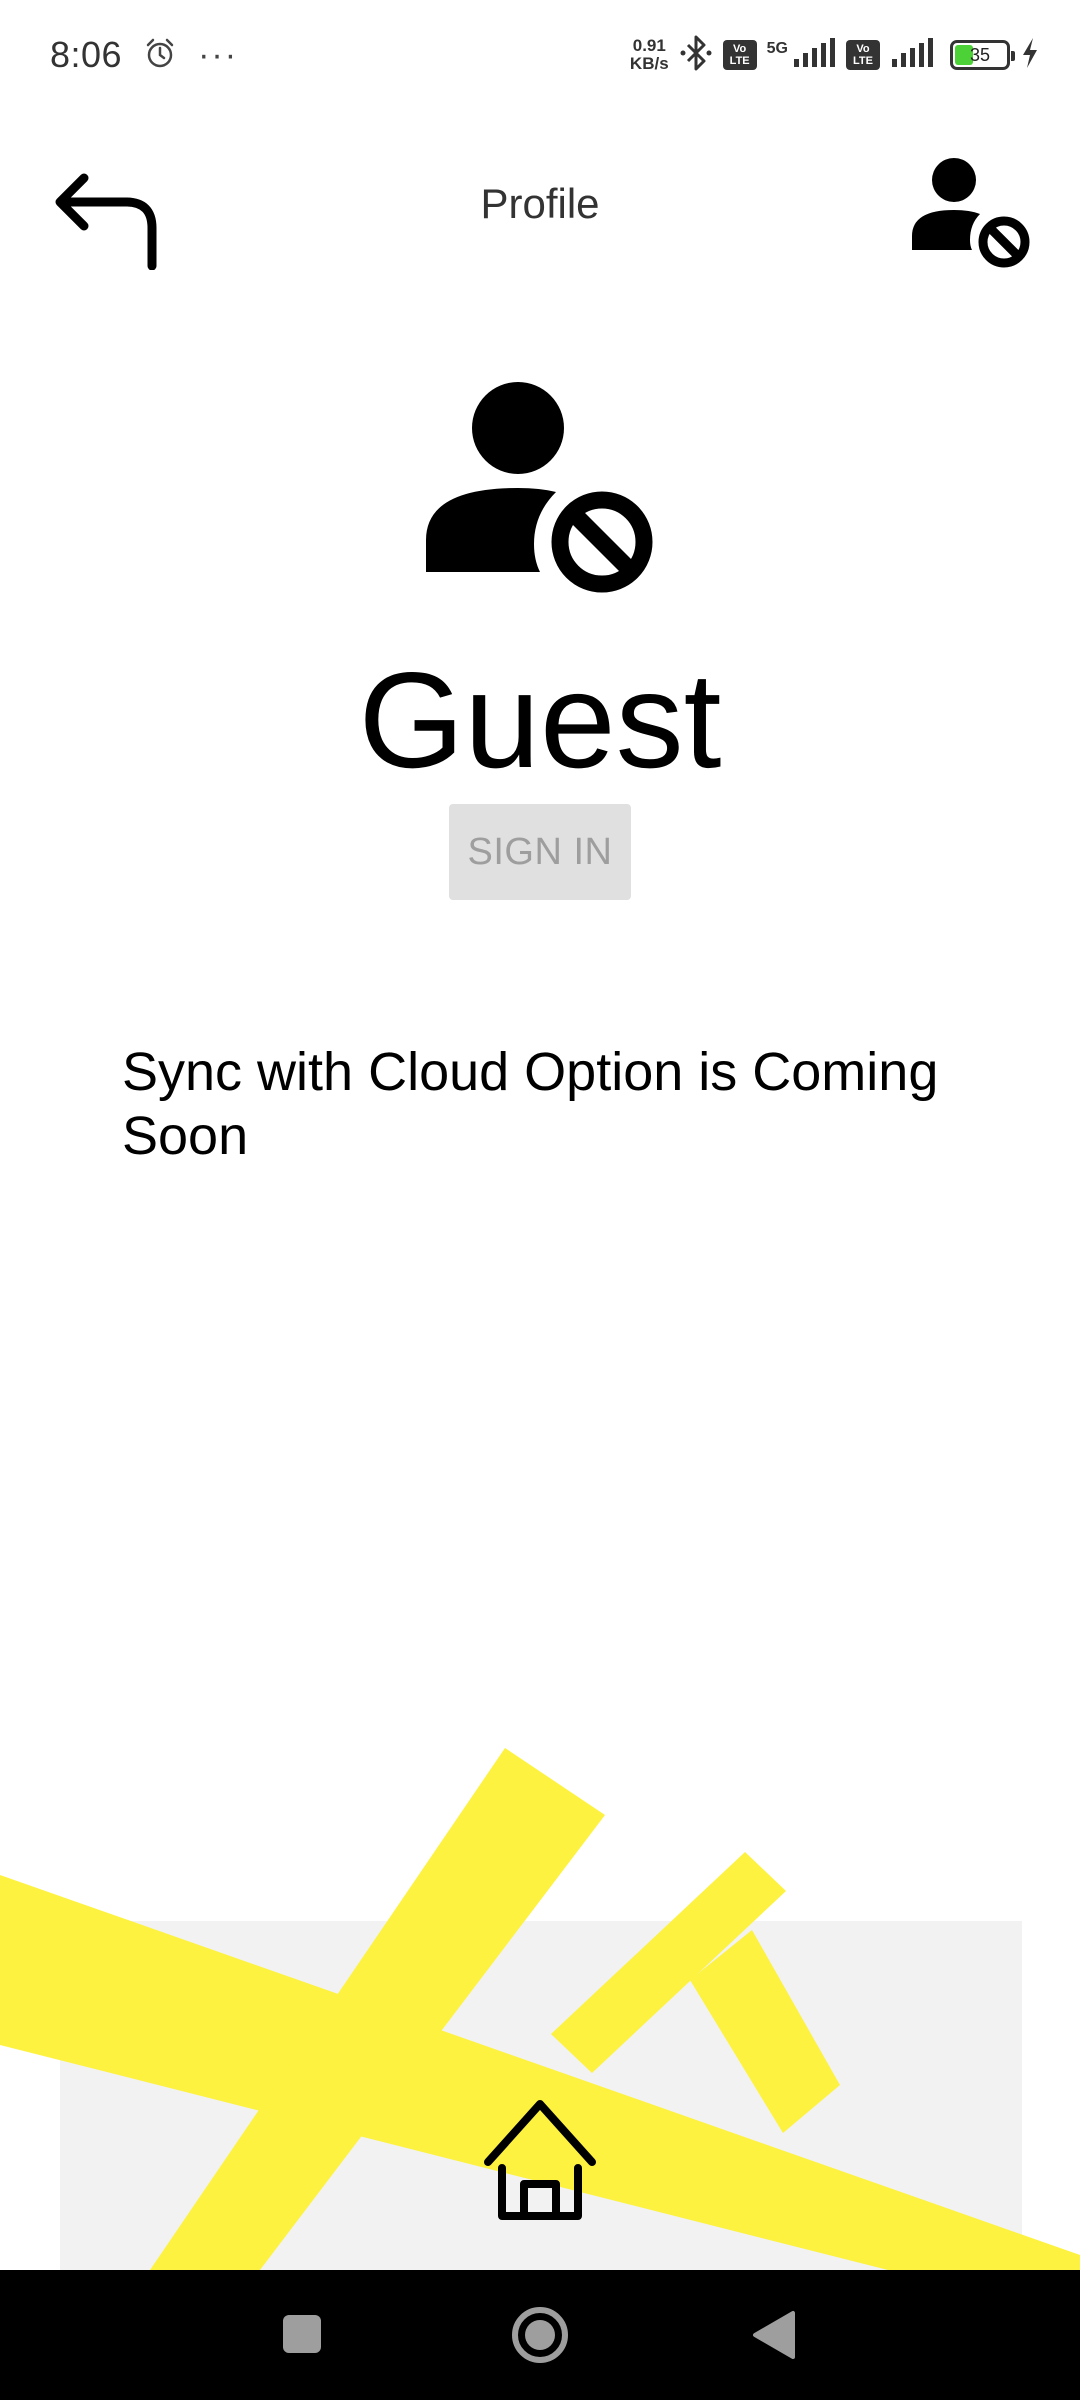 The height and width of the screenshot is (2400, 1080). I want to click on battery-icon: 35, so click(982, 55).